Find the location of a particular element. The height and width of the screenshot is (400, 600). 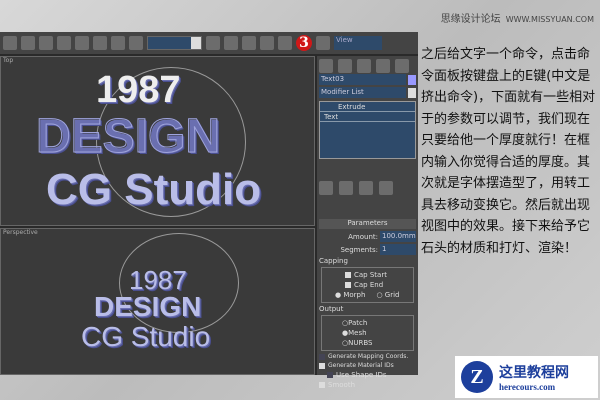

edit-icon is located at coordinates (46, 43).